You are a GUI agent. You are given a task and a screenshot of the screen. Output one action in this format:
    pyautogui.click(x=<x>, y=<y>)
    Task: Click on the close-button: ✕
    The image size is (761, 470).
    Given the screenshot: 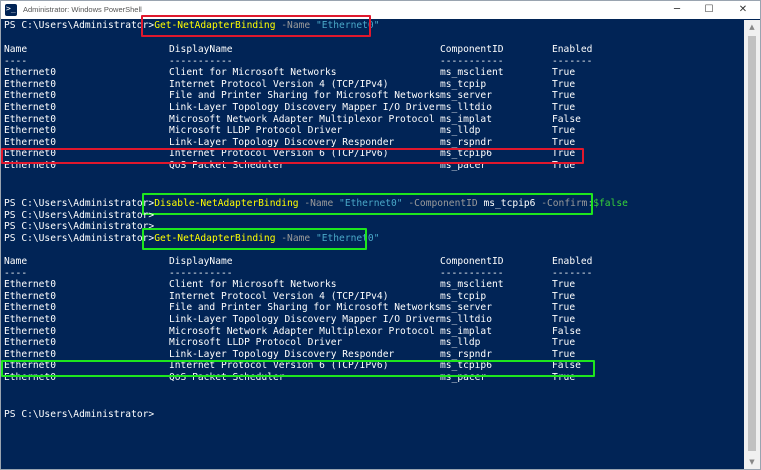 What is the action you would take?
    pyautogui.click(x=743, y=10)
    